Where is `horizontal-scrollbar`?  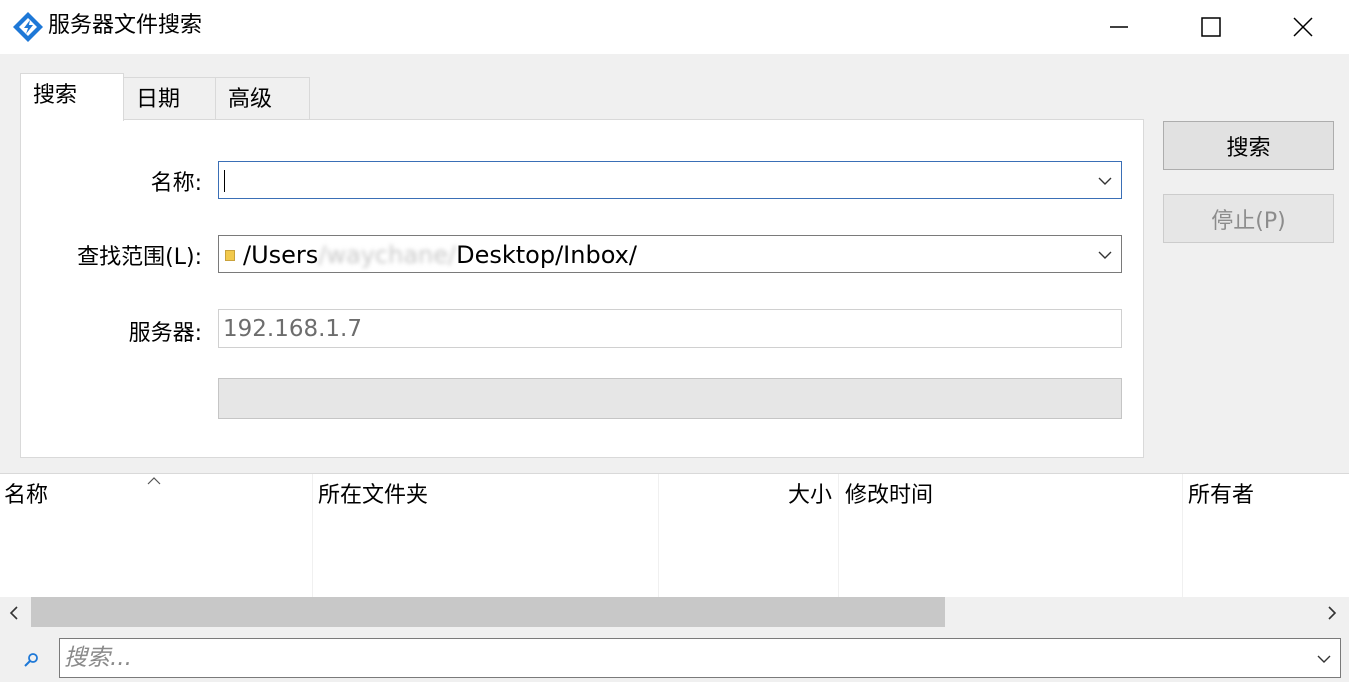 horizontal-scrollbar is located at coordinates (674, 613).